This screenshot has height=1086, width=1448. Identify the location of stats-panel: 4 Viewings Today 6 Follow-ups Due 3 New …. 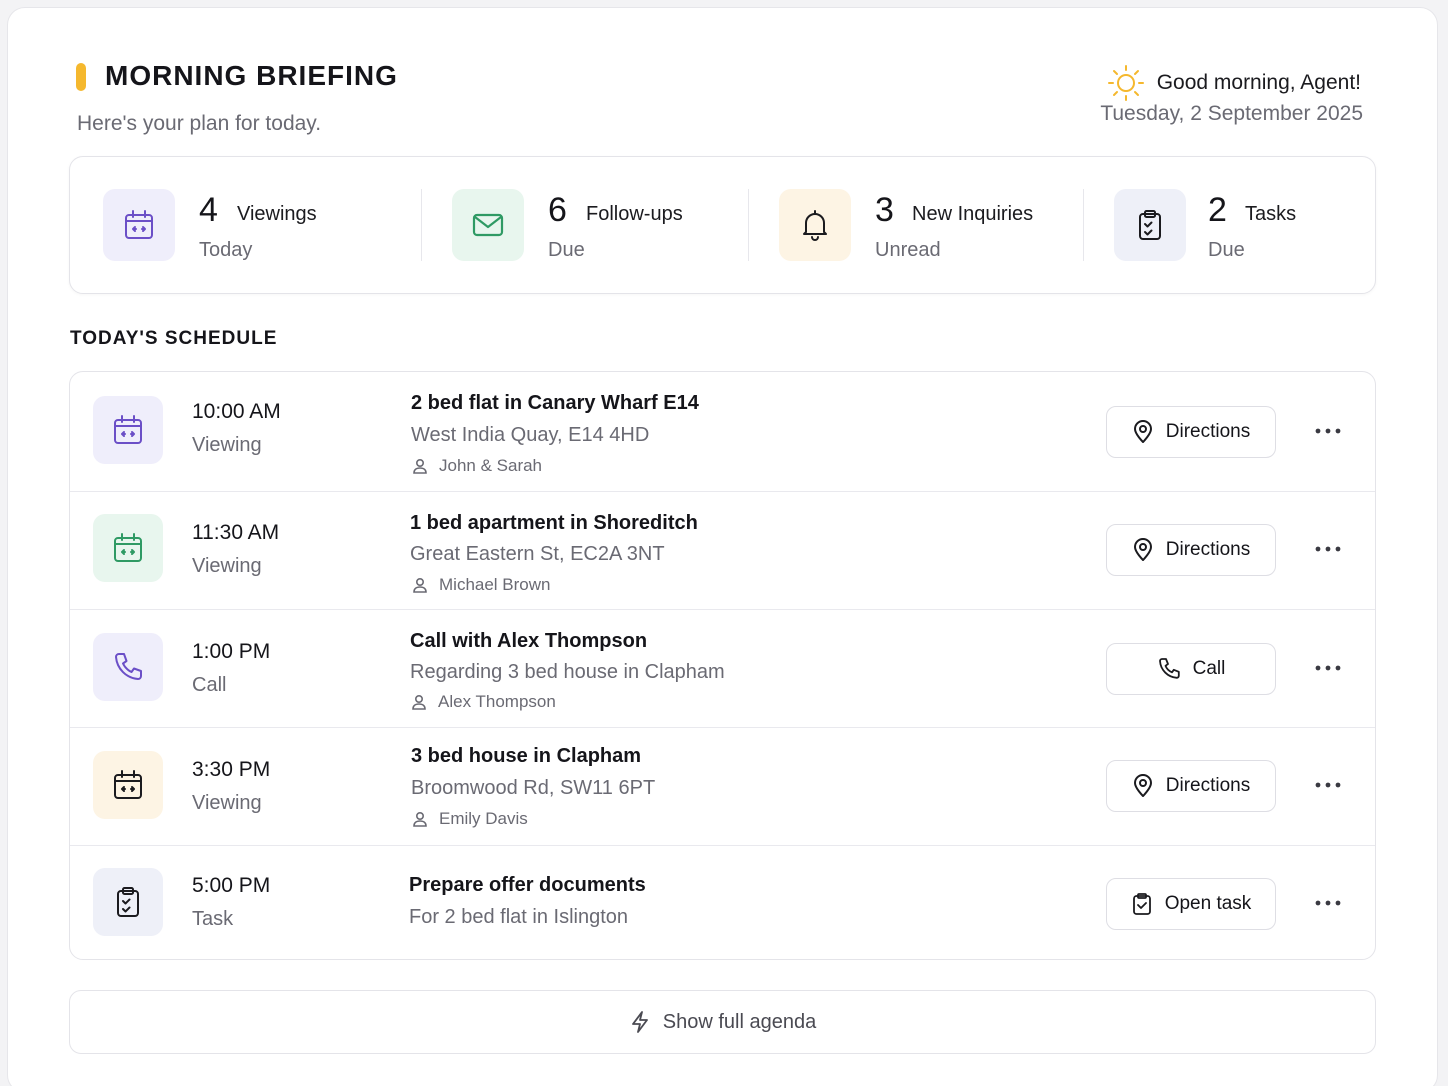
(722, 225).